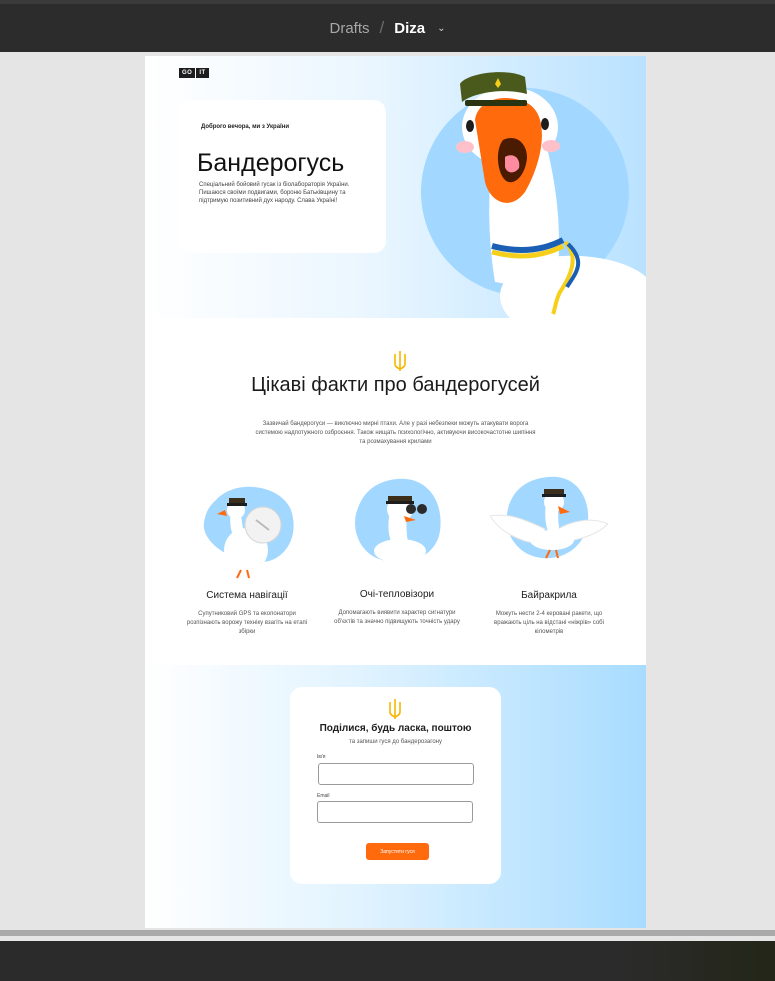  I want to click on goose-wings-illustration, so click(549, 517).